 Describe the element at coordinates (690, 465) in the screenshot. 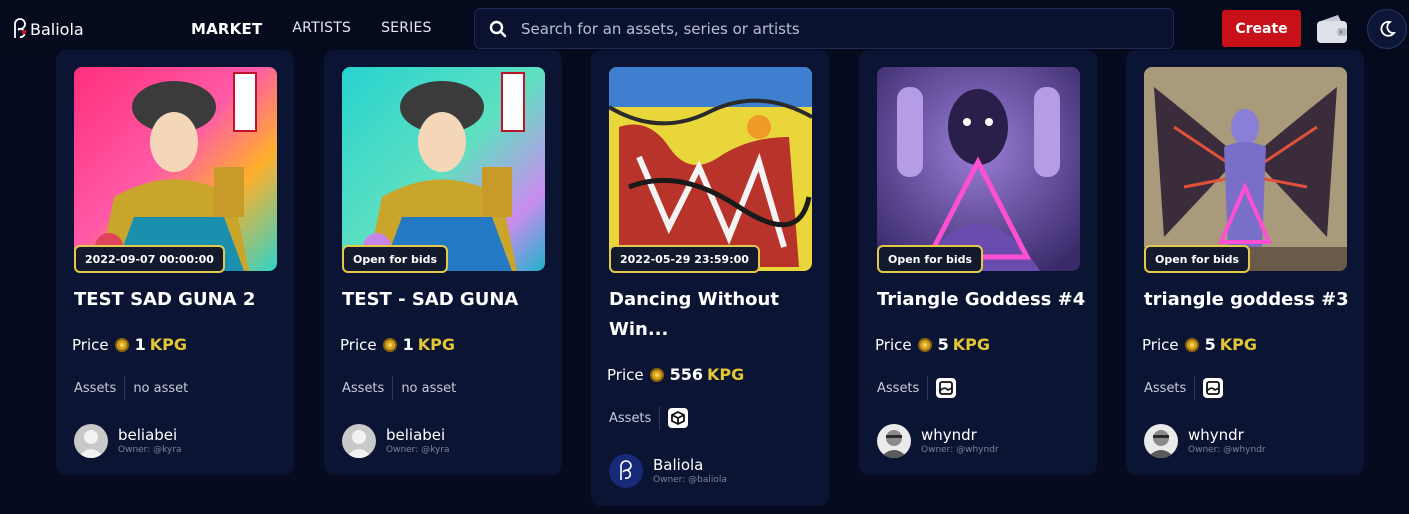

I see `owner-name: Baliola` at that location.